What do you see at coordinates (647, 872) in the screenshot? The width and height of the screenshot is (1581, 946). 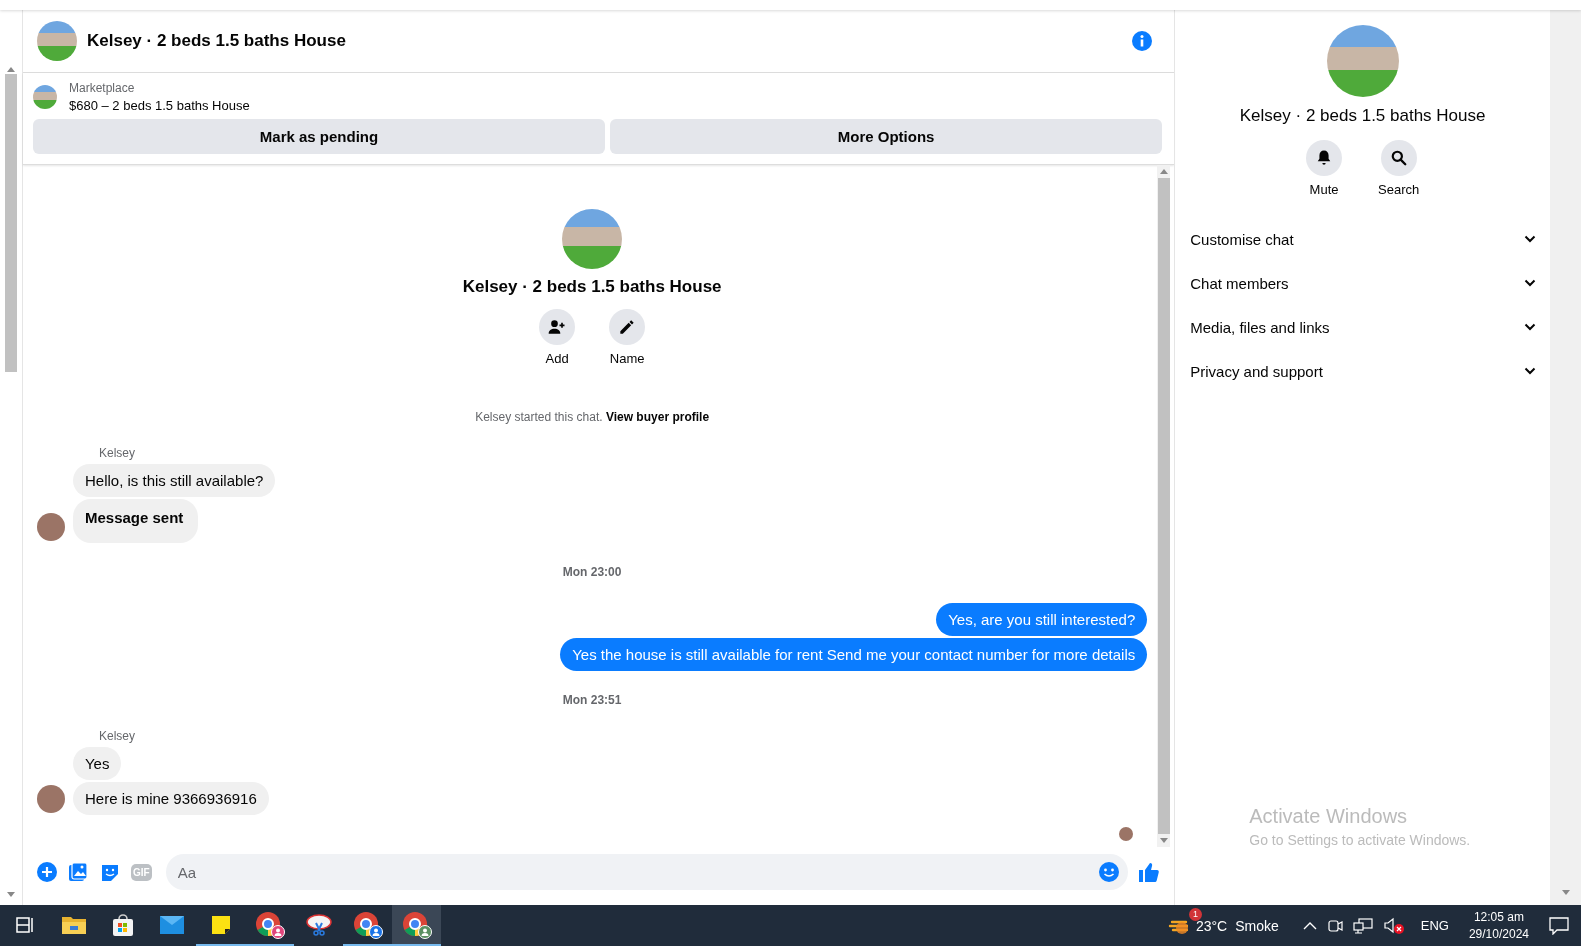 I see `message-input-field: Aa` at bounding box center [647, 872].